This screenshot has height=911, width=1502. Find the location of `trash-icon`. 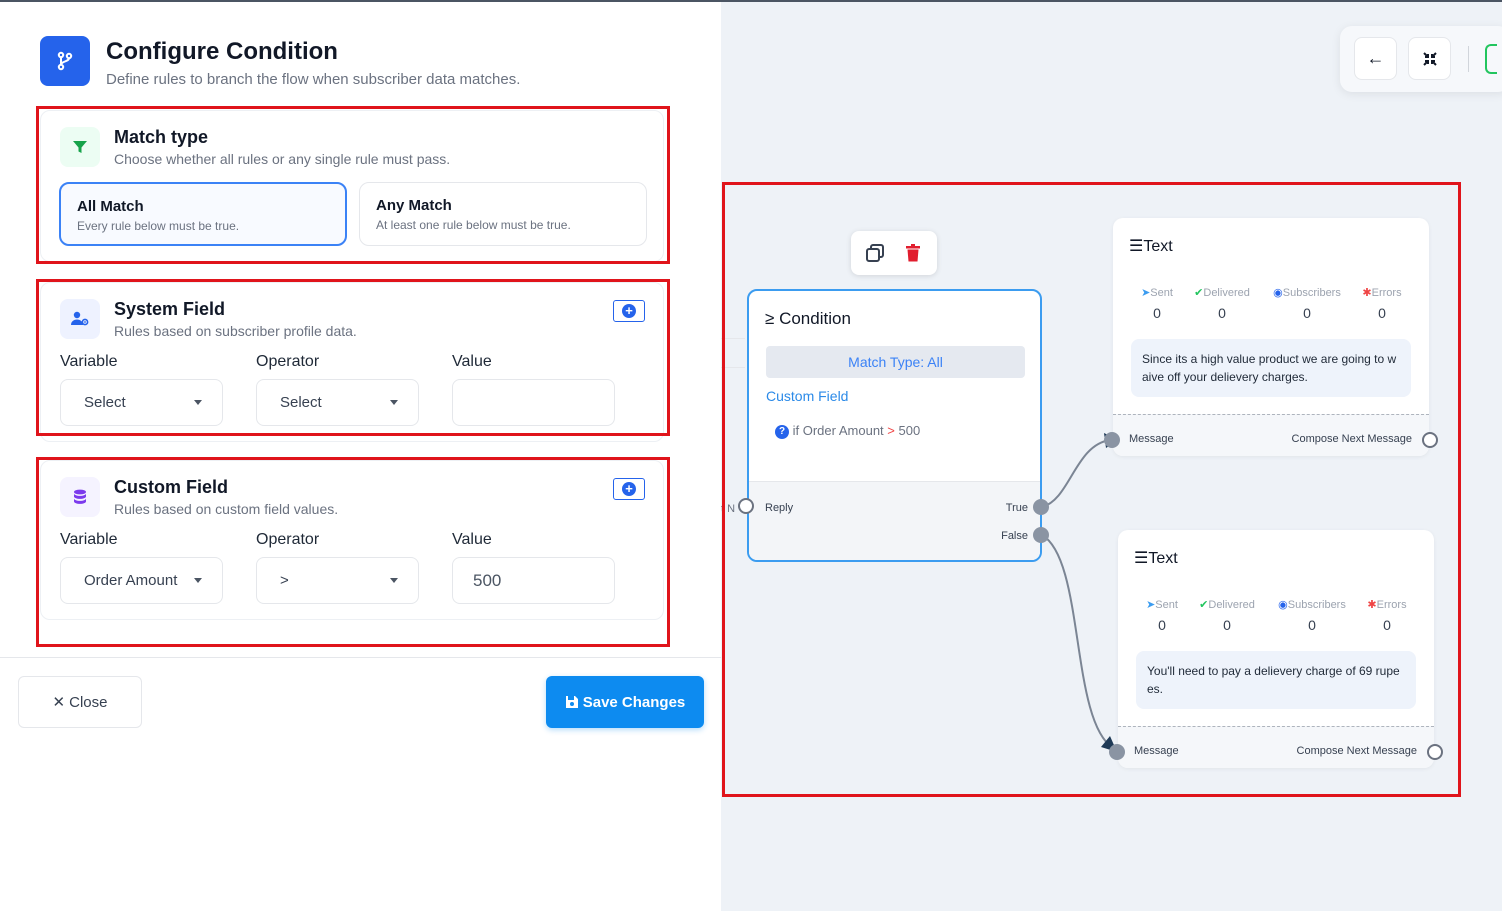

trash-icon is located at coordinates (913, 253).